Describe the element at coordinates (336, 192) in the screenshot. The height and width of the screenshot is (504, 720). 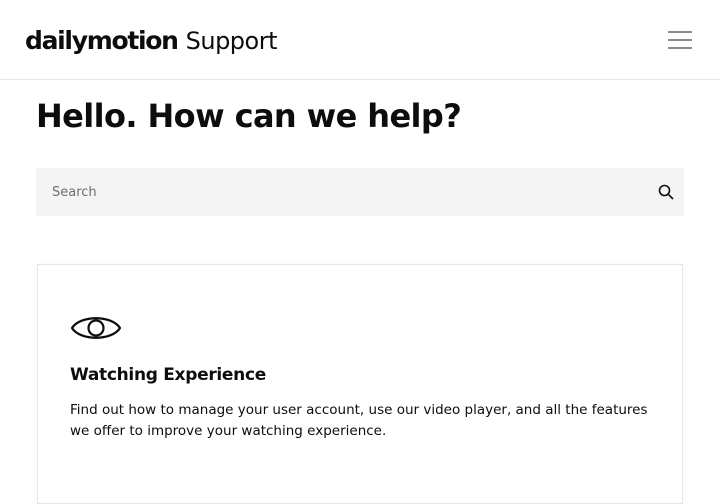
I see `search-input` at that location.